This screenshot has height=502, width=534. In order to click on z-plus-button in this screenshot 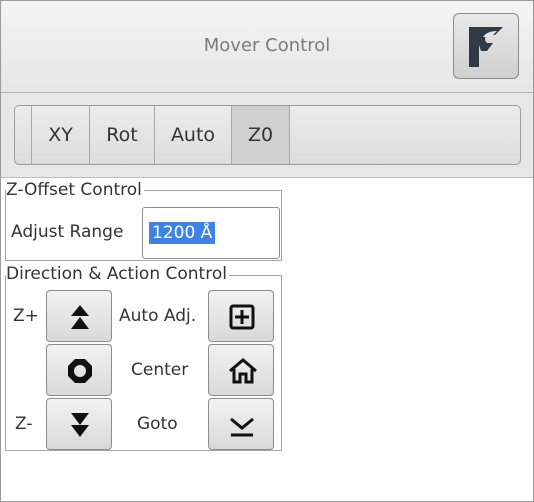, I will do `click(79, 316)`.